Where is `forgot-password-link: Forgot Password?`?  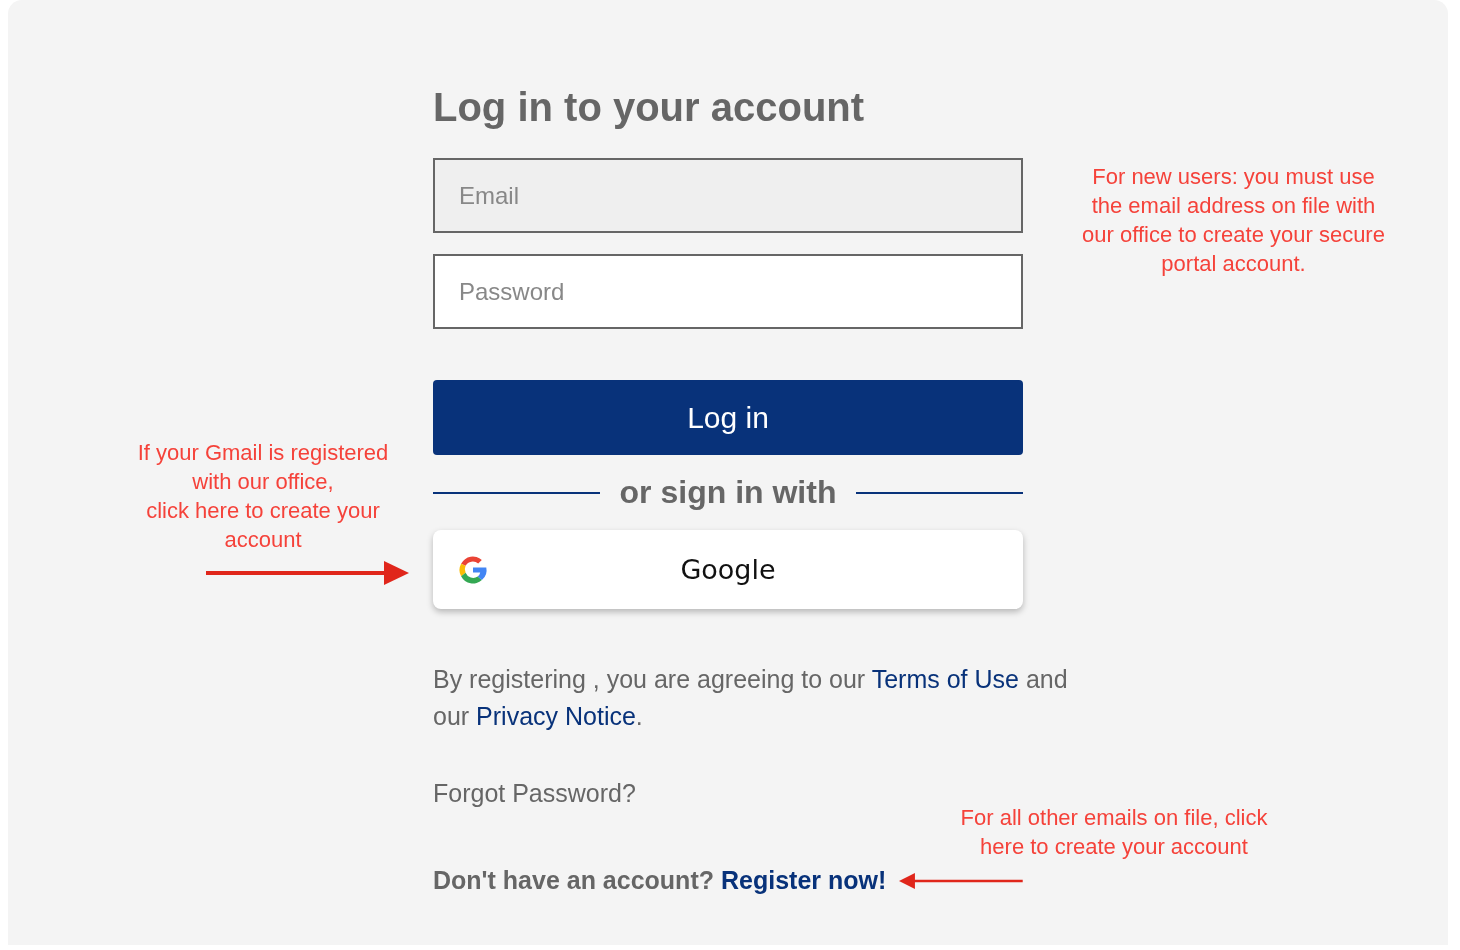 forgot-password-link: Forgot Password? is located at coordinates (534, 793).